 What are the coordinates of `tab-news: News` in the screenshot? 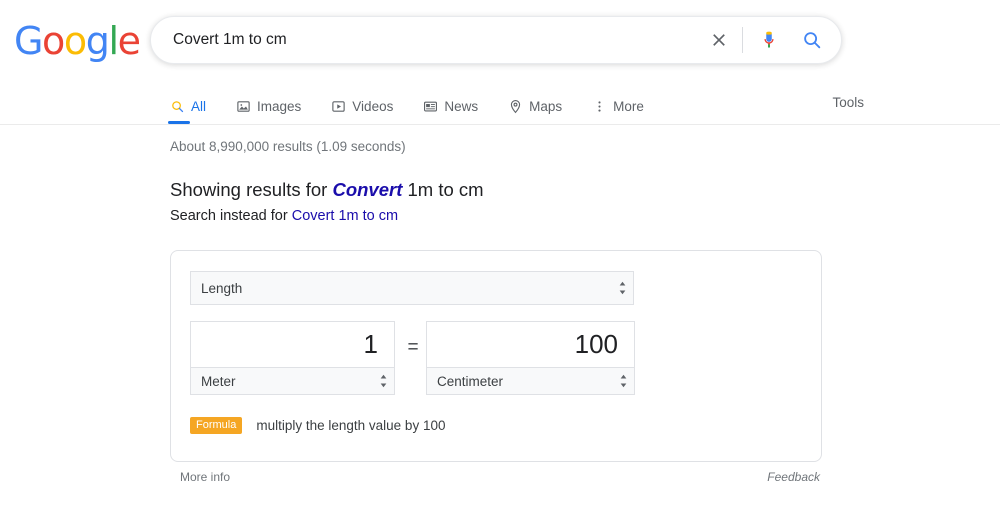 It's located at (457, 106).